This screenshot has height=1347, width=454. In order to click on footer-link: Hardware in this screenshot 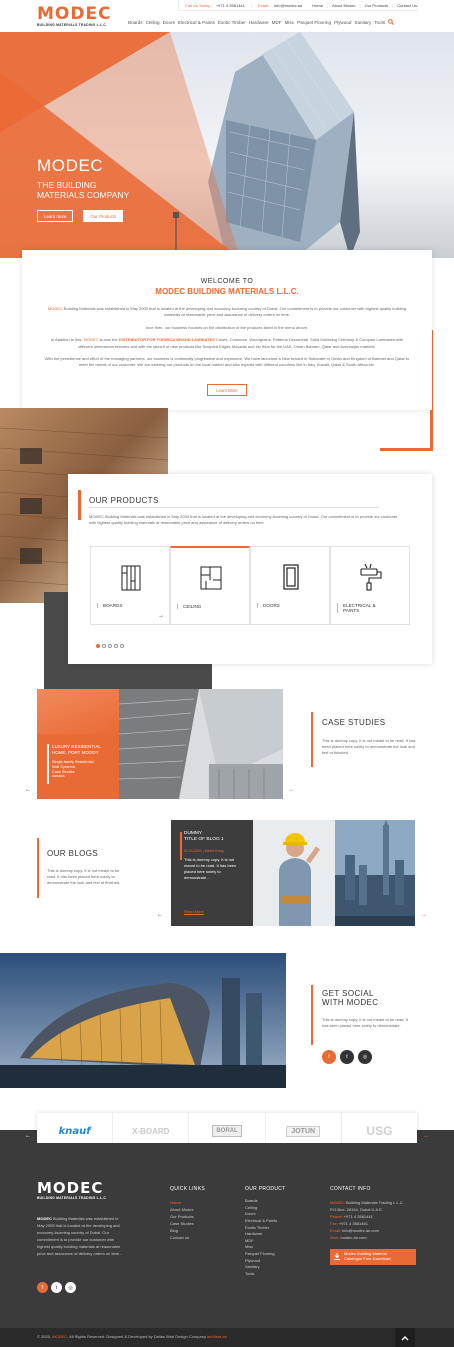, I will do `click(265, 1234)`.